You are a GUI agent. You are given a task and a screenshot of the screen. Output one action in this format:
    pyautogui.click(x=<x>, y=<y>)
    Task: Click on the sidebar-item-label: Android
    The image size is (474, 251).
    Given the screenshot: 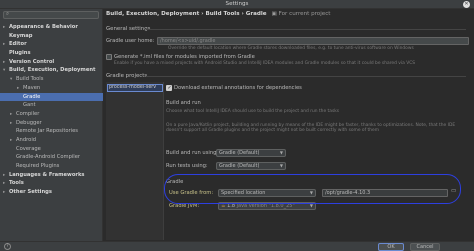 What is the action you would take?
    pyautogui.click(x=26, y=139)
    